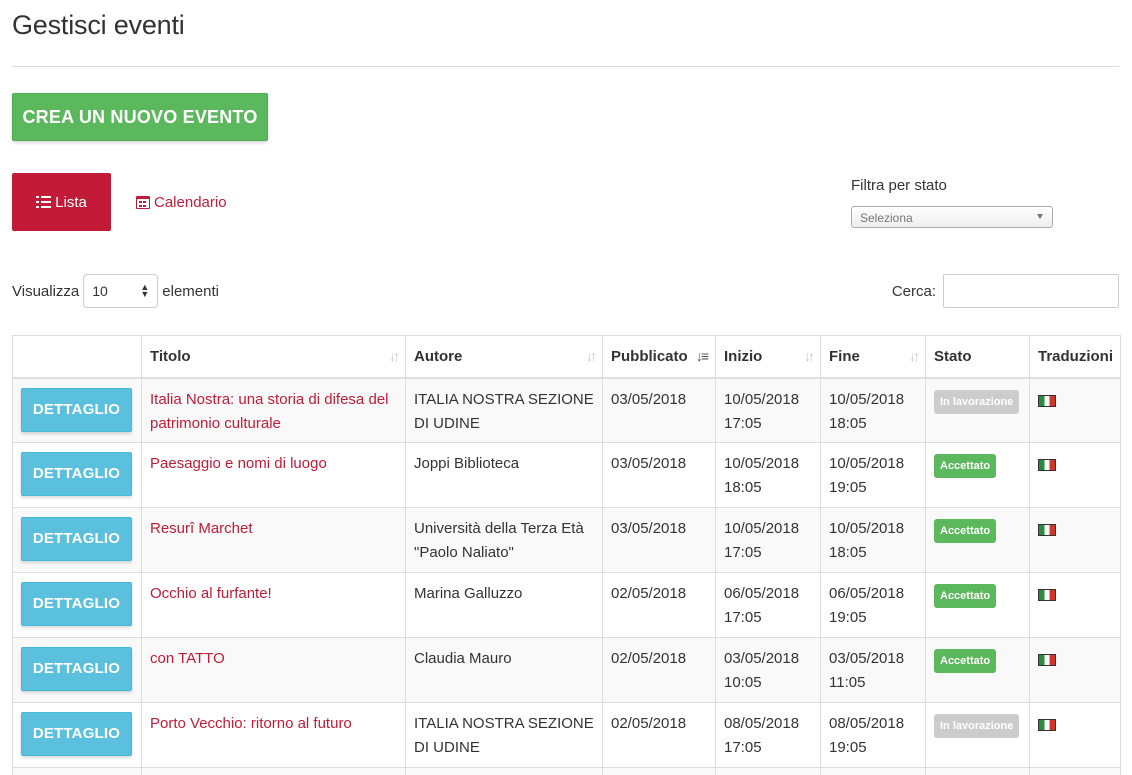 The width and height of the screenshot is (1132, 775). I want to click on cell-end: 10/05/2018 18:05, so click(873, 410).